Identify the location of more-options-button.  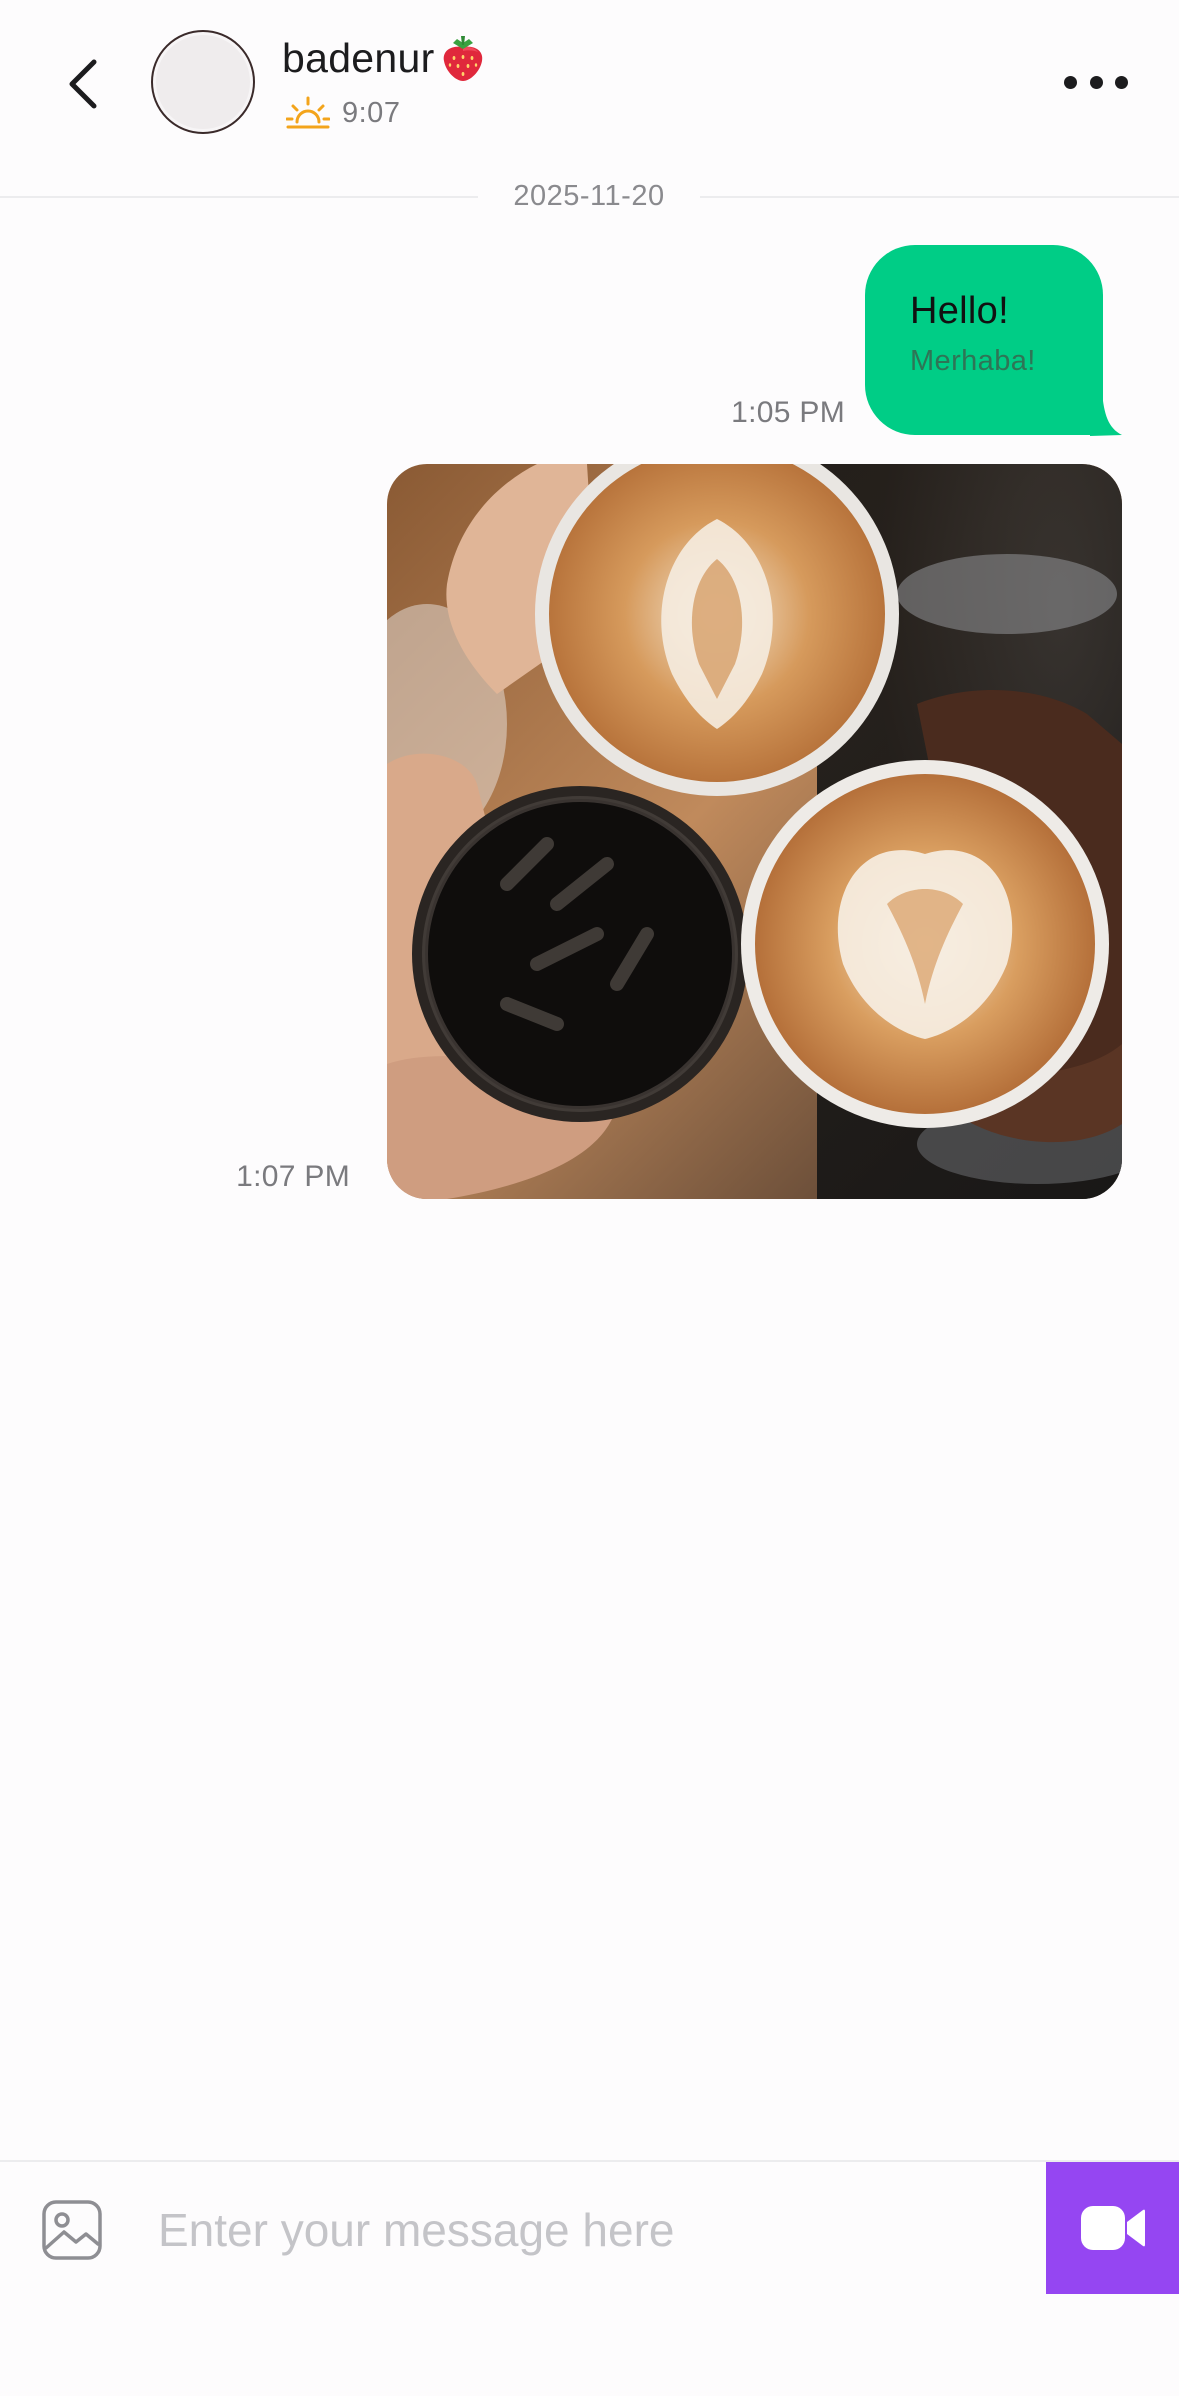
(1096, 82).